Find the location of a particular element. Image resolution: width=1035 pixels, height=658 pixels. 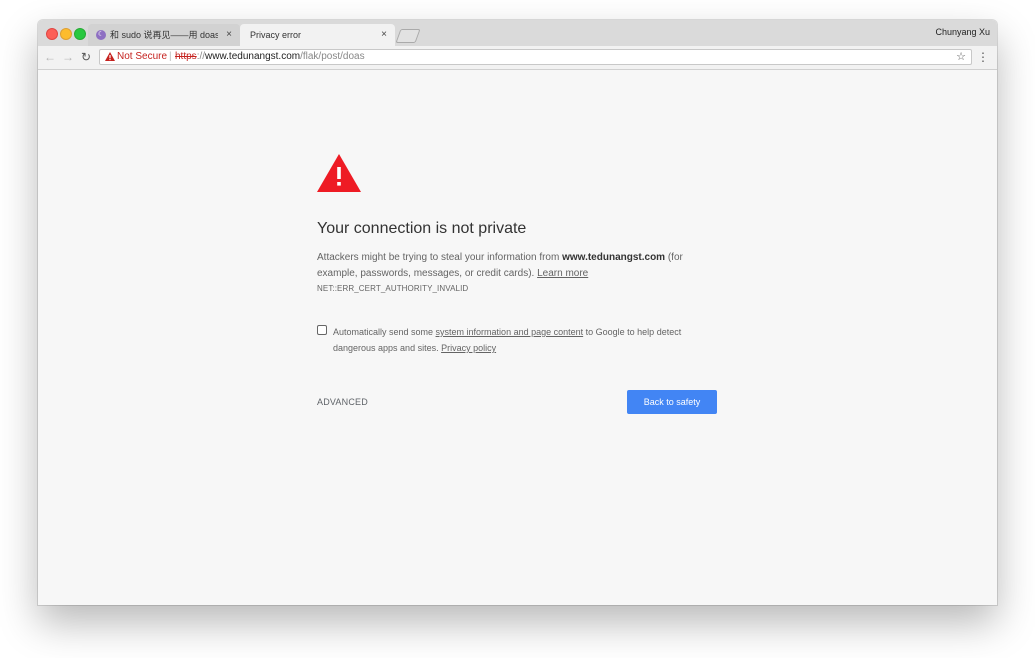

tab-title: Privacy error is located at coordinates (276, 35).